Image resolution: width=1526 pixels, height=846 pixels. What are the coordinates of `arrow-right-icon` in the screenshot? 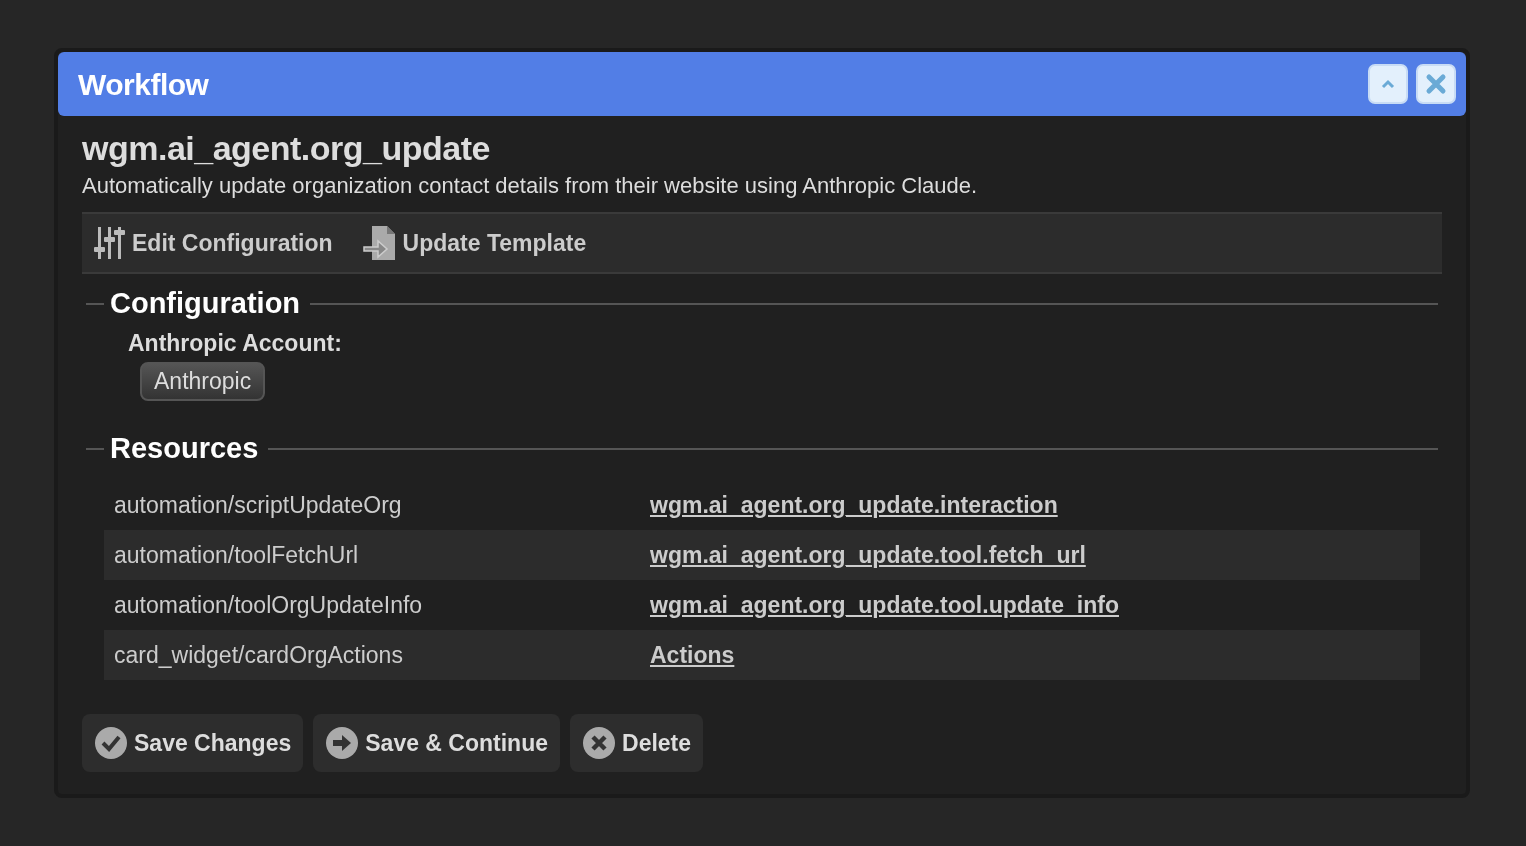 It's located at (342, 743).